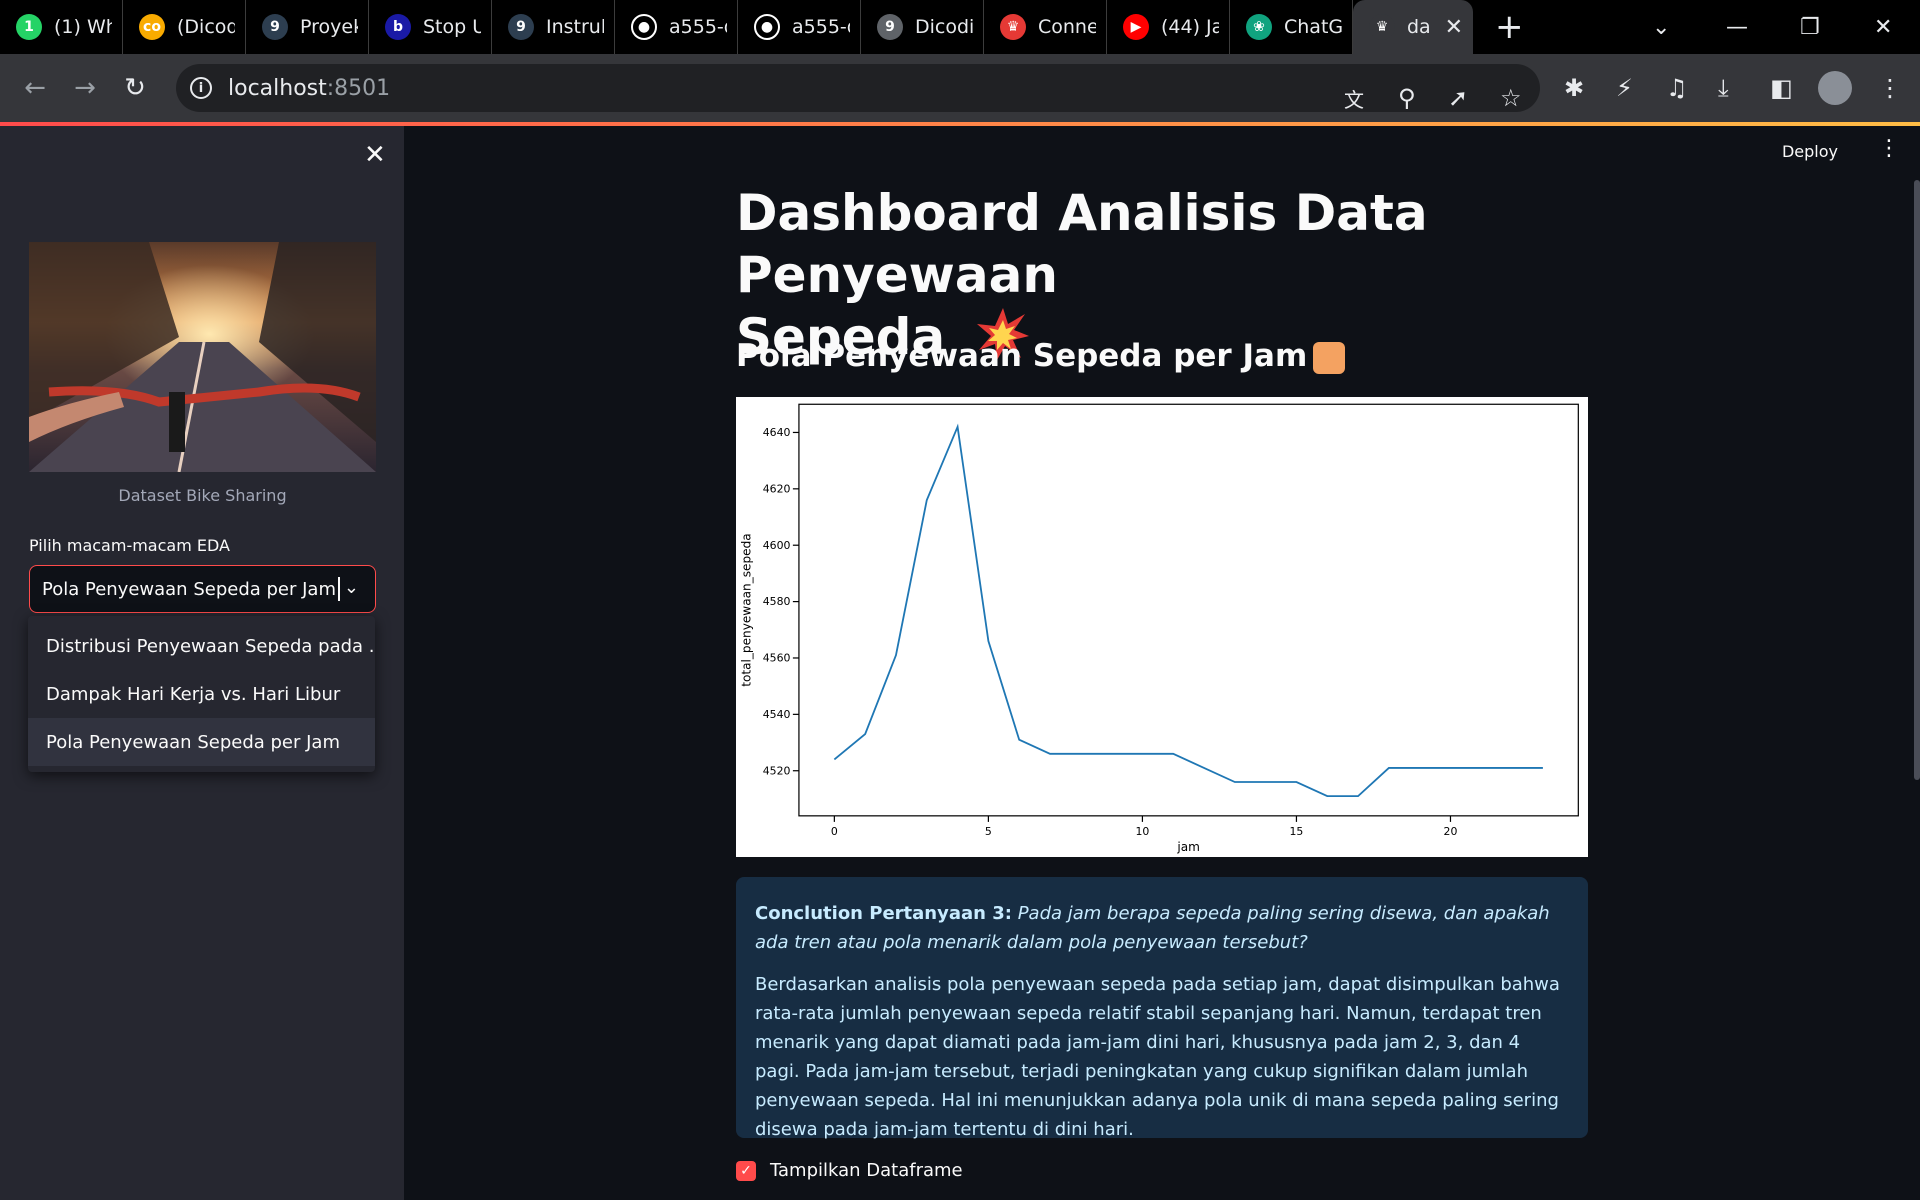 This screenshot has height=1200, width=1920. Describe the element at coordinates (988, 831) in the screenshot. I see `x-tick-label: 5` at that location.